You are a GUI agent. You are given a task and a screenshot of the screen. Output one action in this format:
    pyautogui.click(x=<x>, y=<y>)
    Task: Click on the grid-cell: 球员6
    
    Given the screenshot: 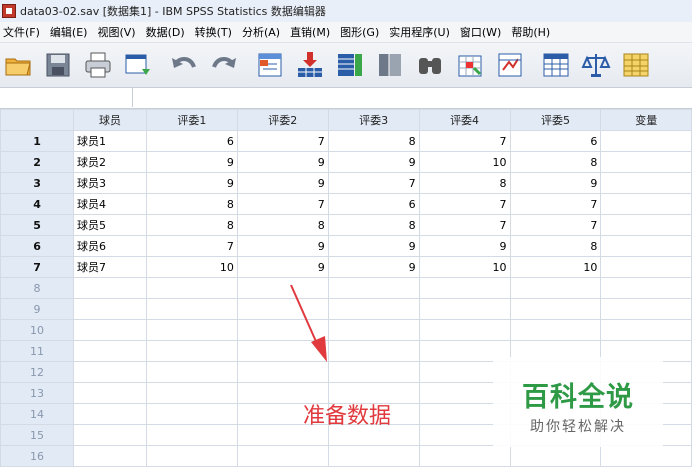 What is the action you would take?
    pyautogui.click(x=110, y=246)
    